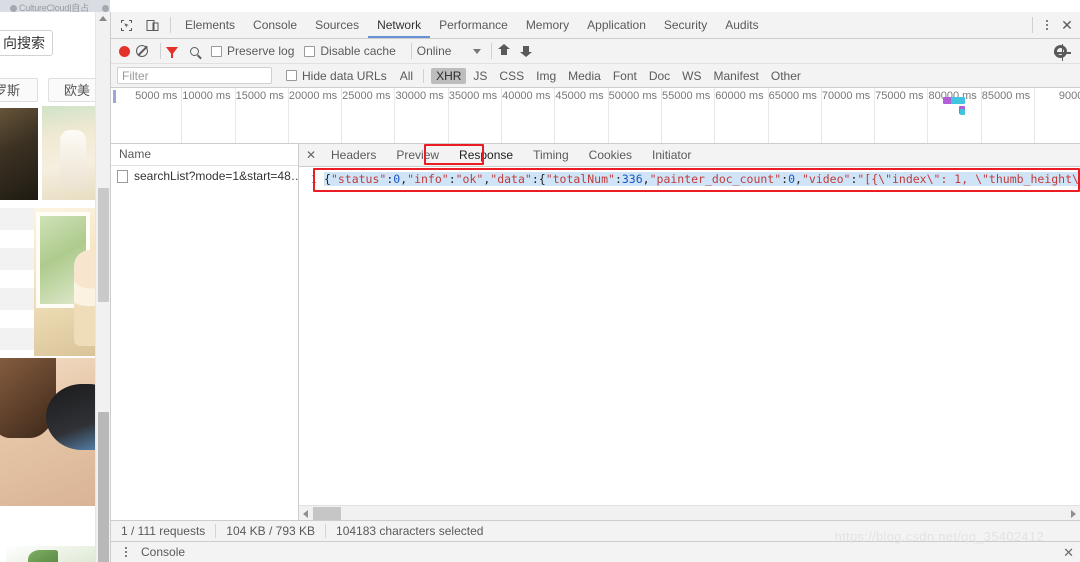  Describe the element at coordinates (689, 512) in the screenshot. I see `response-horizontal-scrollbar` at that location.